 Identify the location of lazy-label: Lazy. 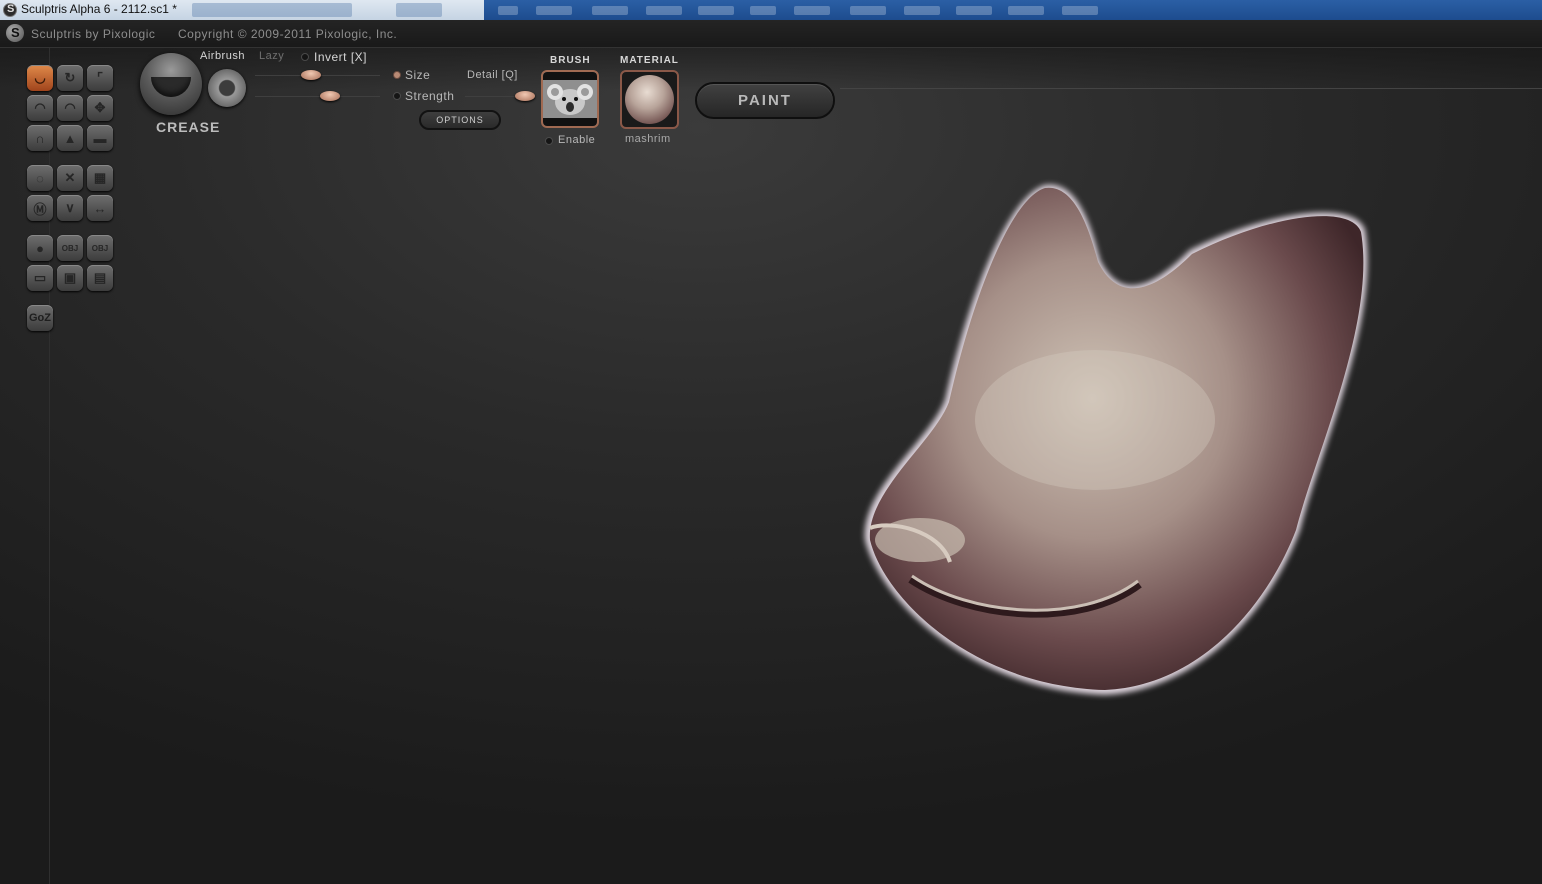
(271, 56).